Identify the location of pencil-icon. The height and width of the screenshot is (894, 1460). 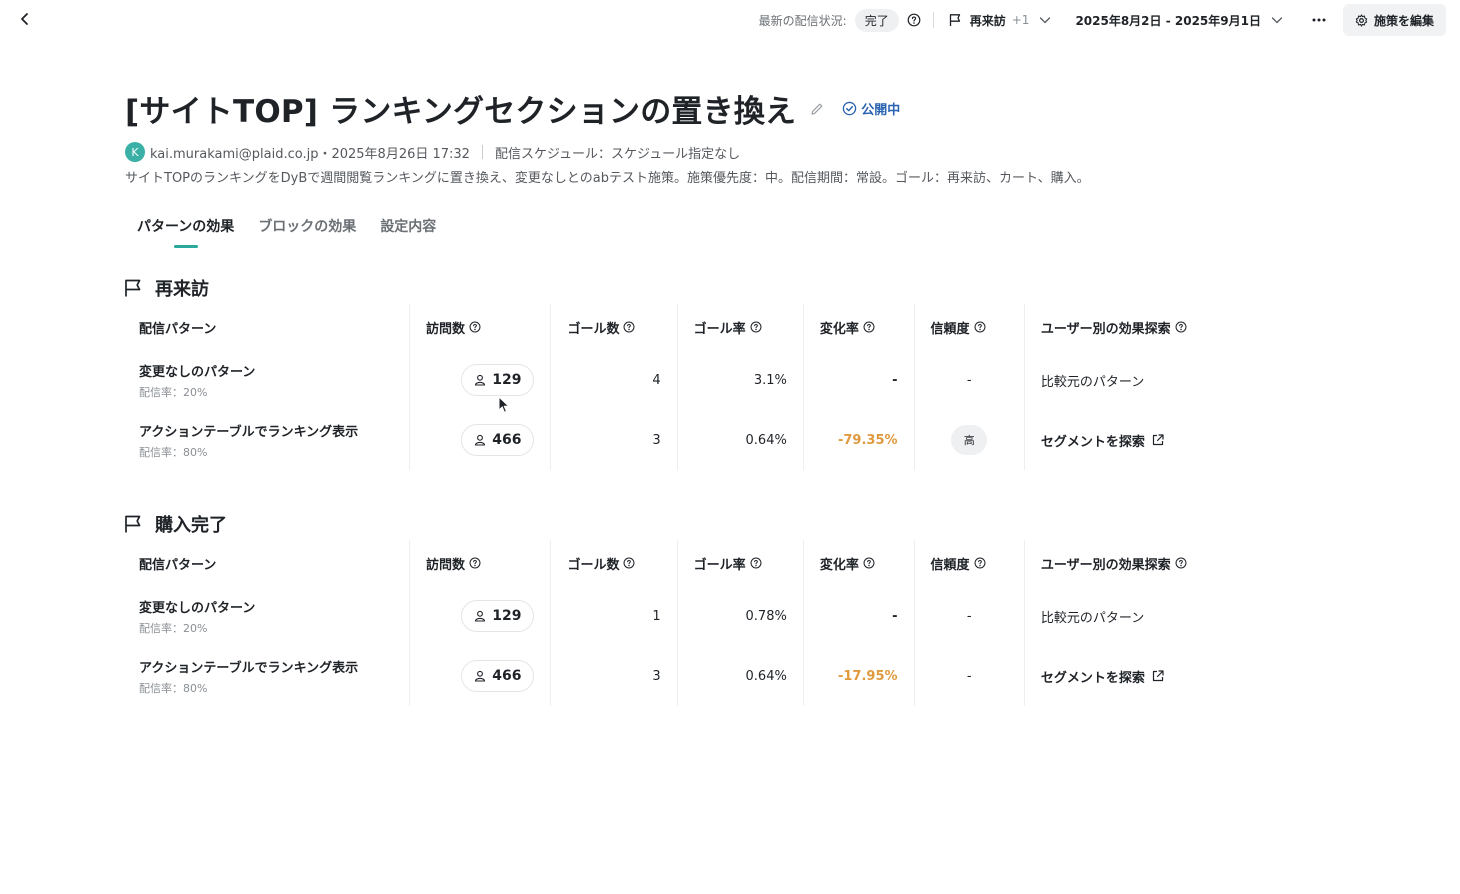
(817, 109).